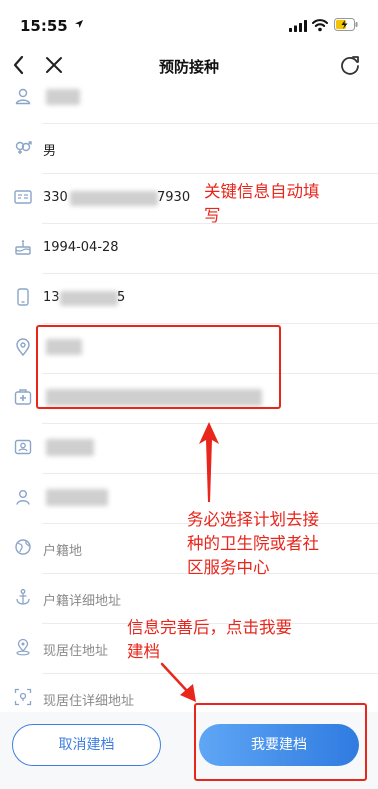 This screenshot has width=378, height=789. Describe the element at coordinates (23, 447) in the screenshot. I see `badge-icon` at that location.